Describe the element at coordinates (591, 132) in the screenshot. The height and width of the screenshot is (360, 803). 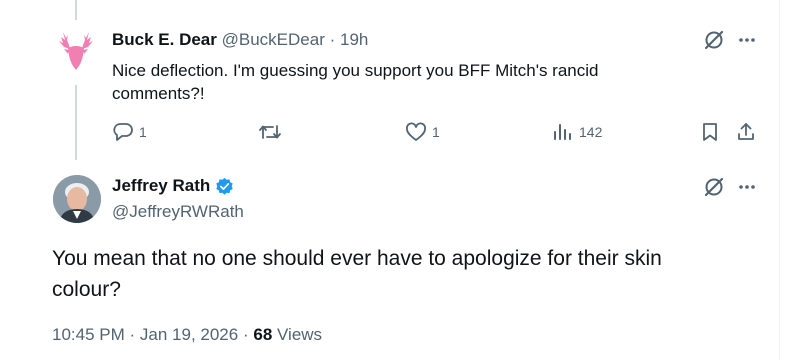
I see `view-count: 142` at that location.